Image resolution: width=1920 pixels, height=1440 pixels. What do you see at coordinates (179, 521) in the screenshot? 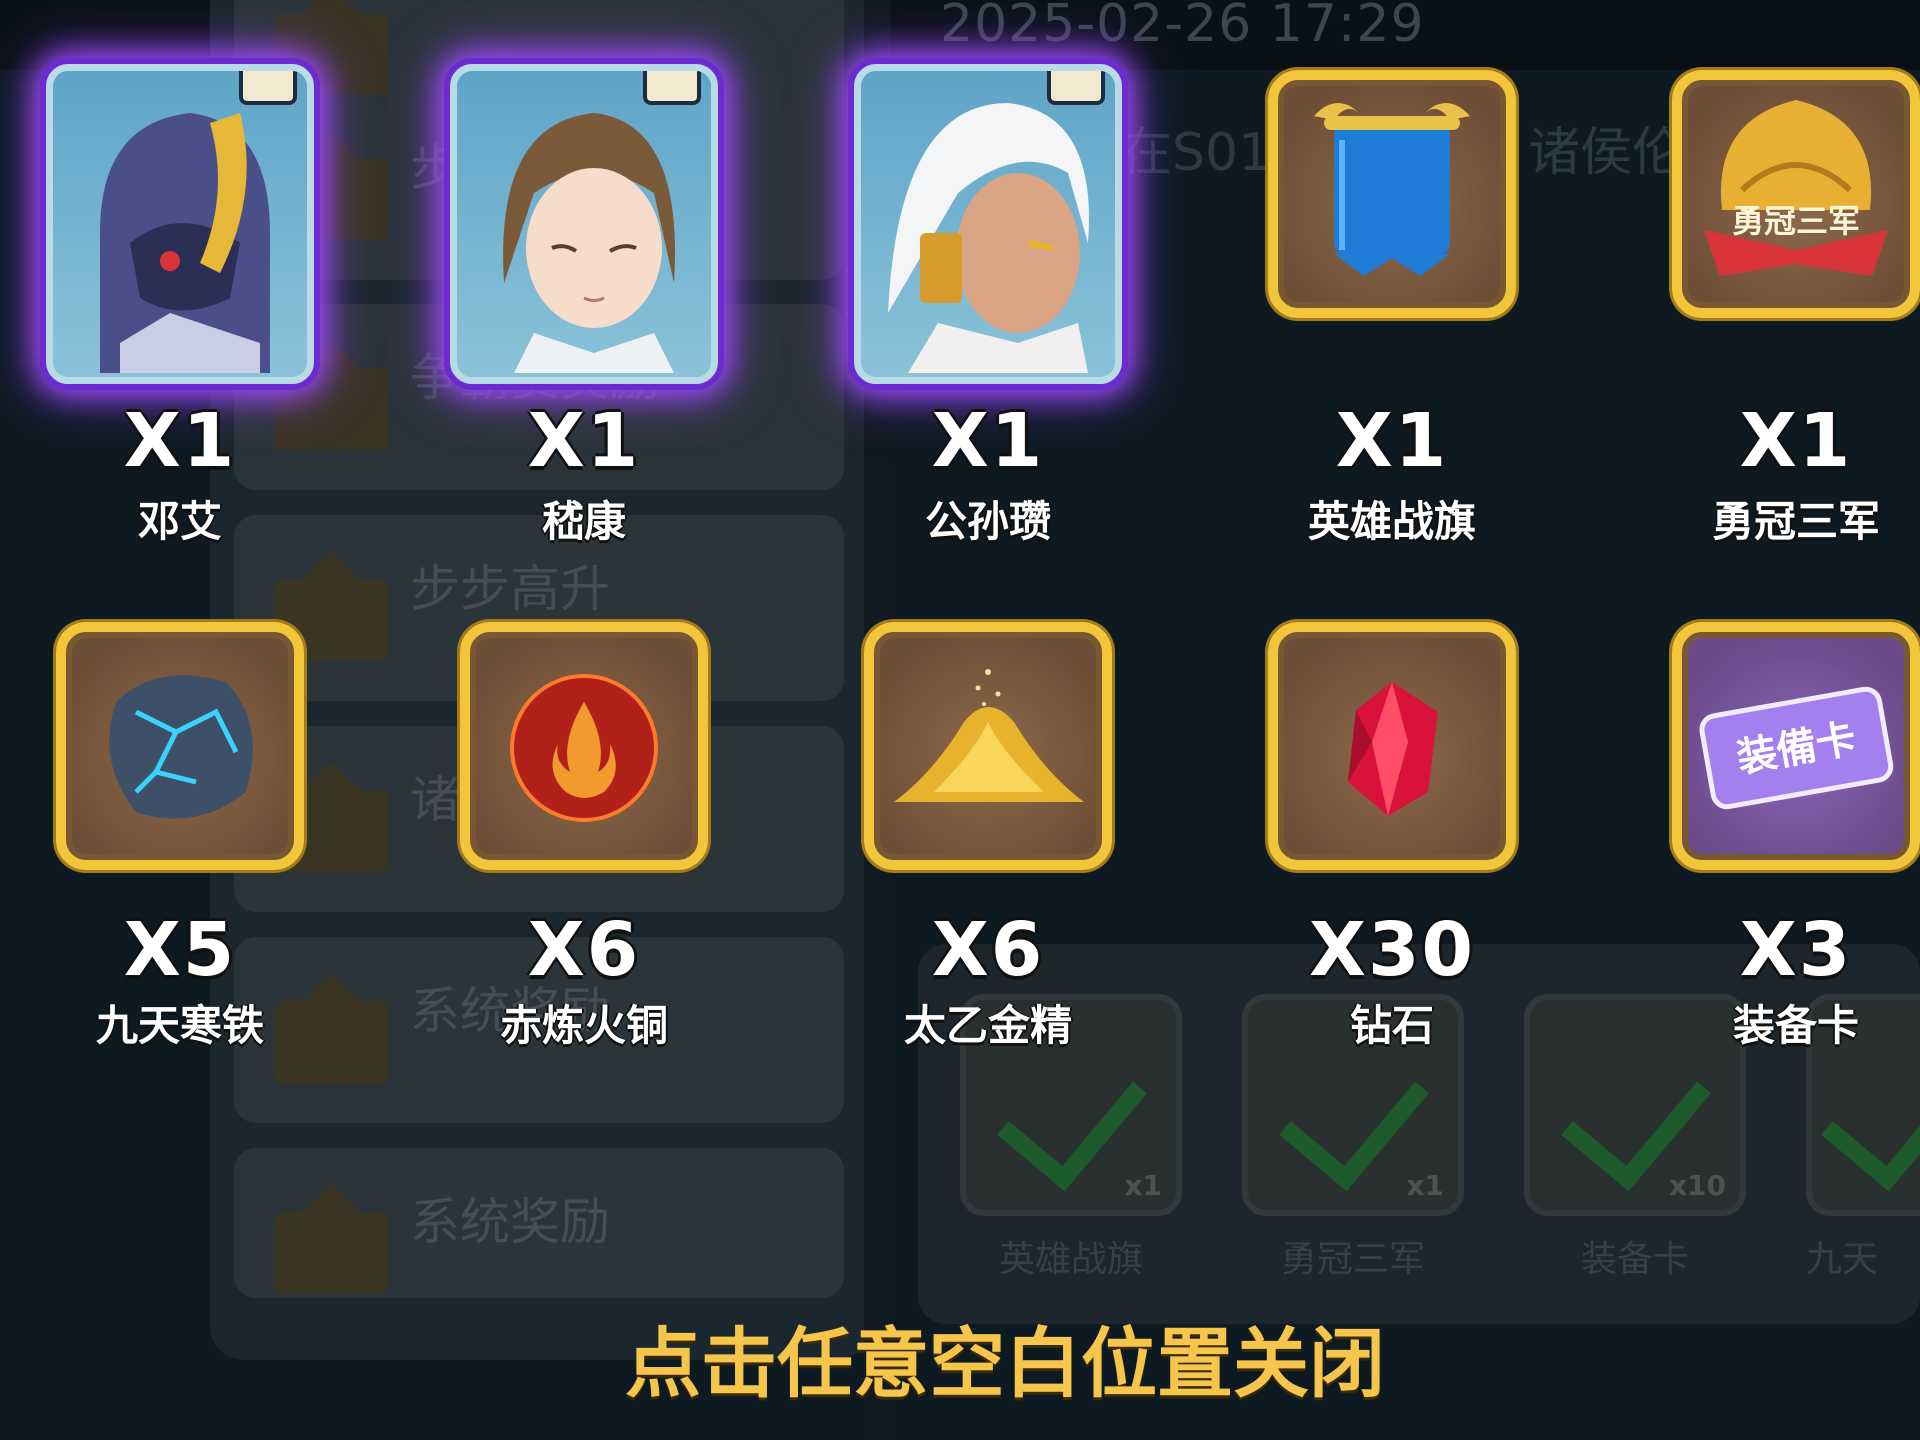
I see `reward-name: 邓艾` at bounding box center [179, 521].